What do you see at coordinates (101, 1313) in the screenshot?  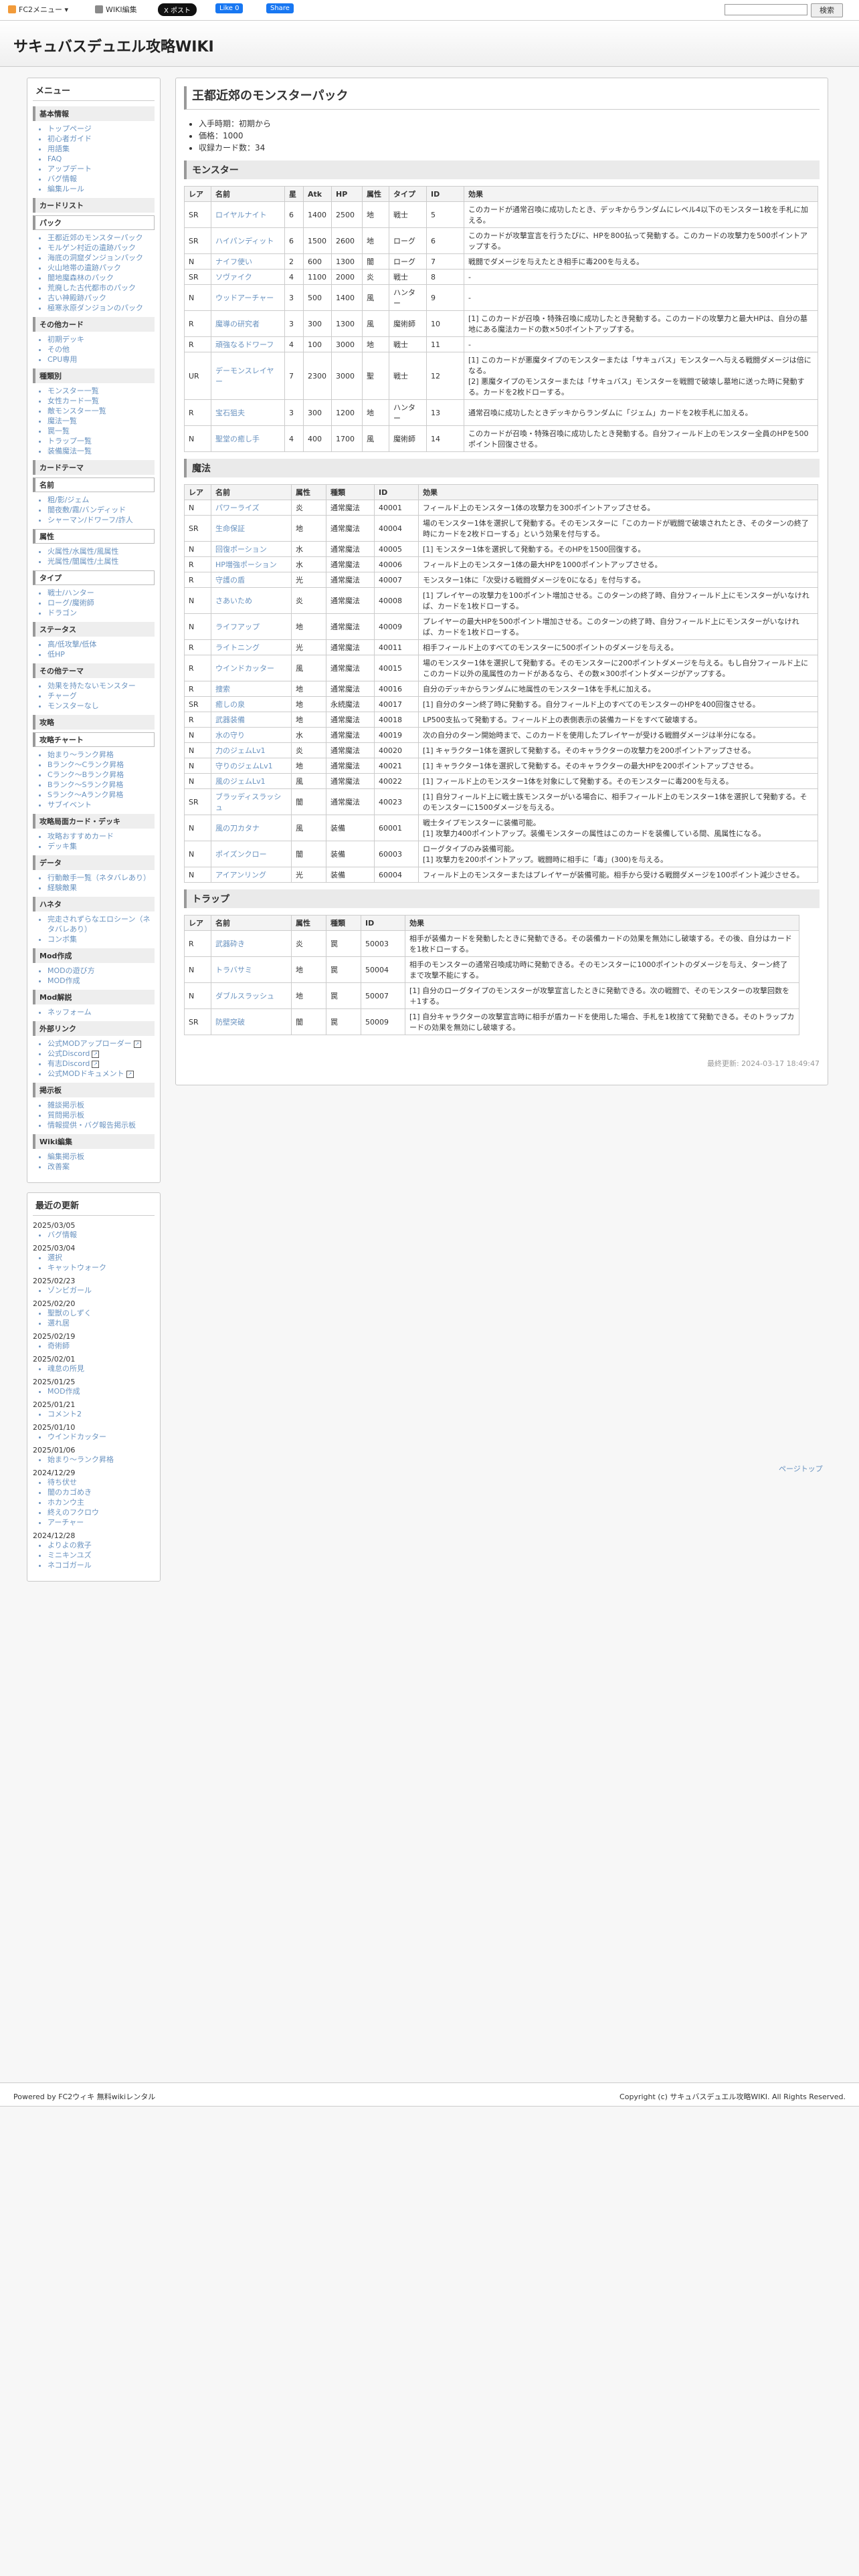 I see `recent-link: 聖獣のしずく` at bounding box center [101, 1313].